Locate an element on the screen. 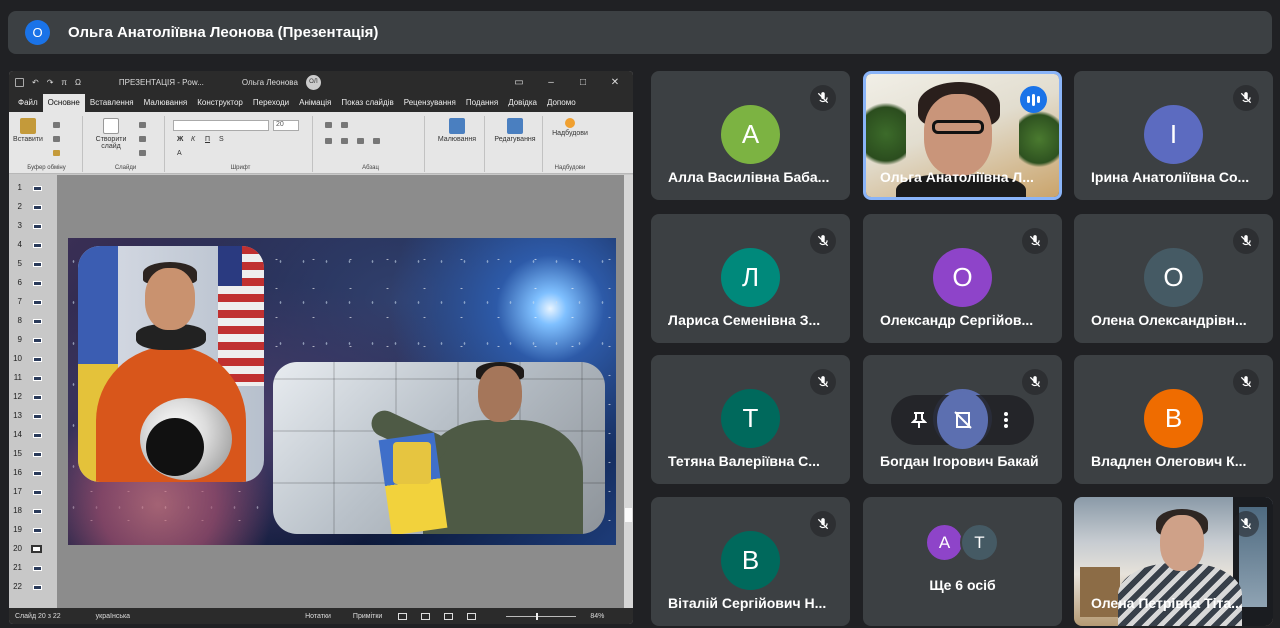 This screenshot has width=1280, height=628. slide-thumbnail: 5 is located at coordinates (33, 264).